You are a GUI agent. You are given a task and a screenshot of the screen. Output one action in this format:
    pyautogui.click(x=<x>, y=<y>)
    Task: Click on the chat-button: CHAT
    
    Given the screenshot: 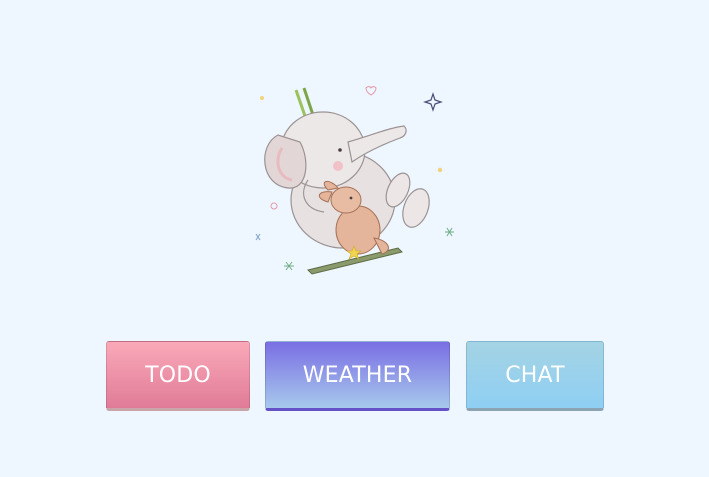 What is the action you would take?
    pyautogui.click(x=535, y=376)
    